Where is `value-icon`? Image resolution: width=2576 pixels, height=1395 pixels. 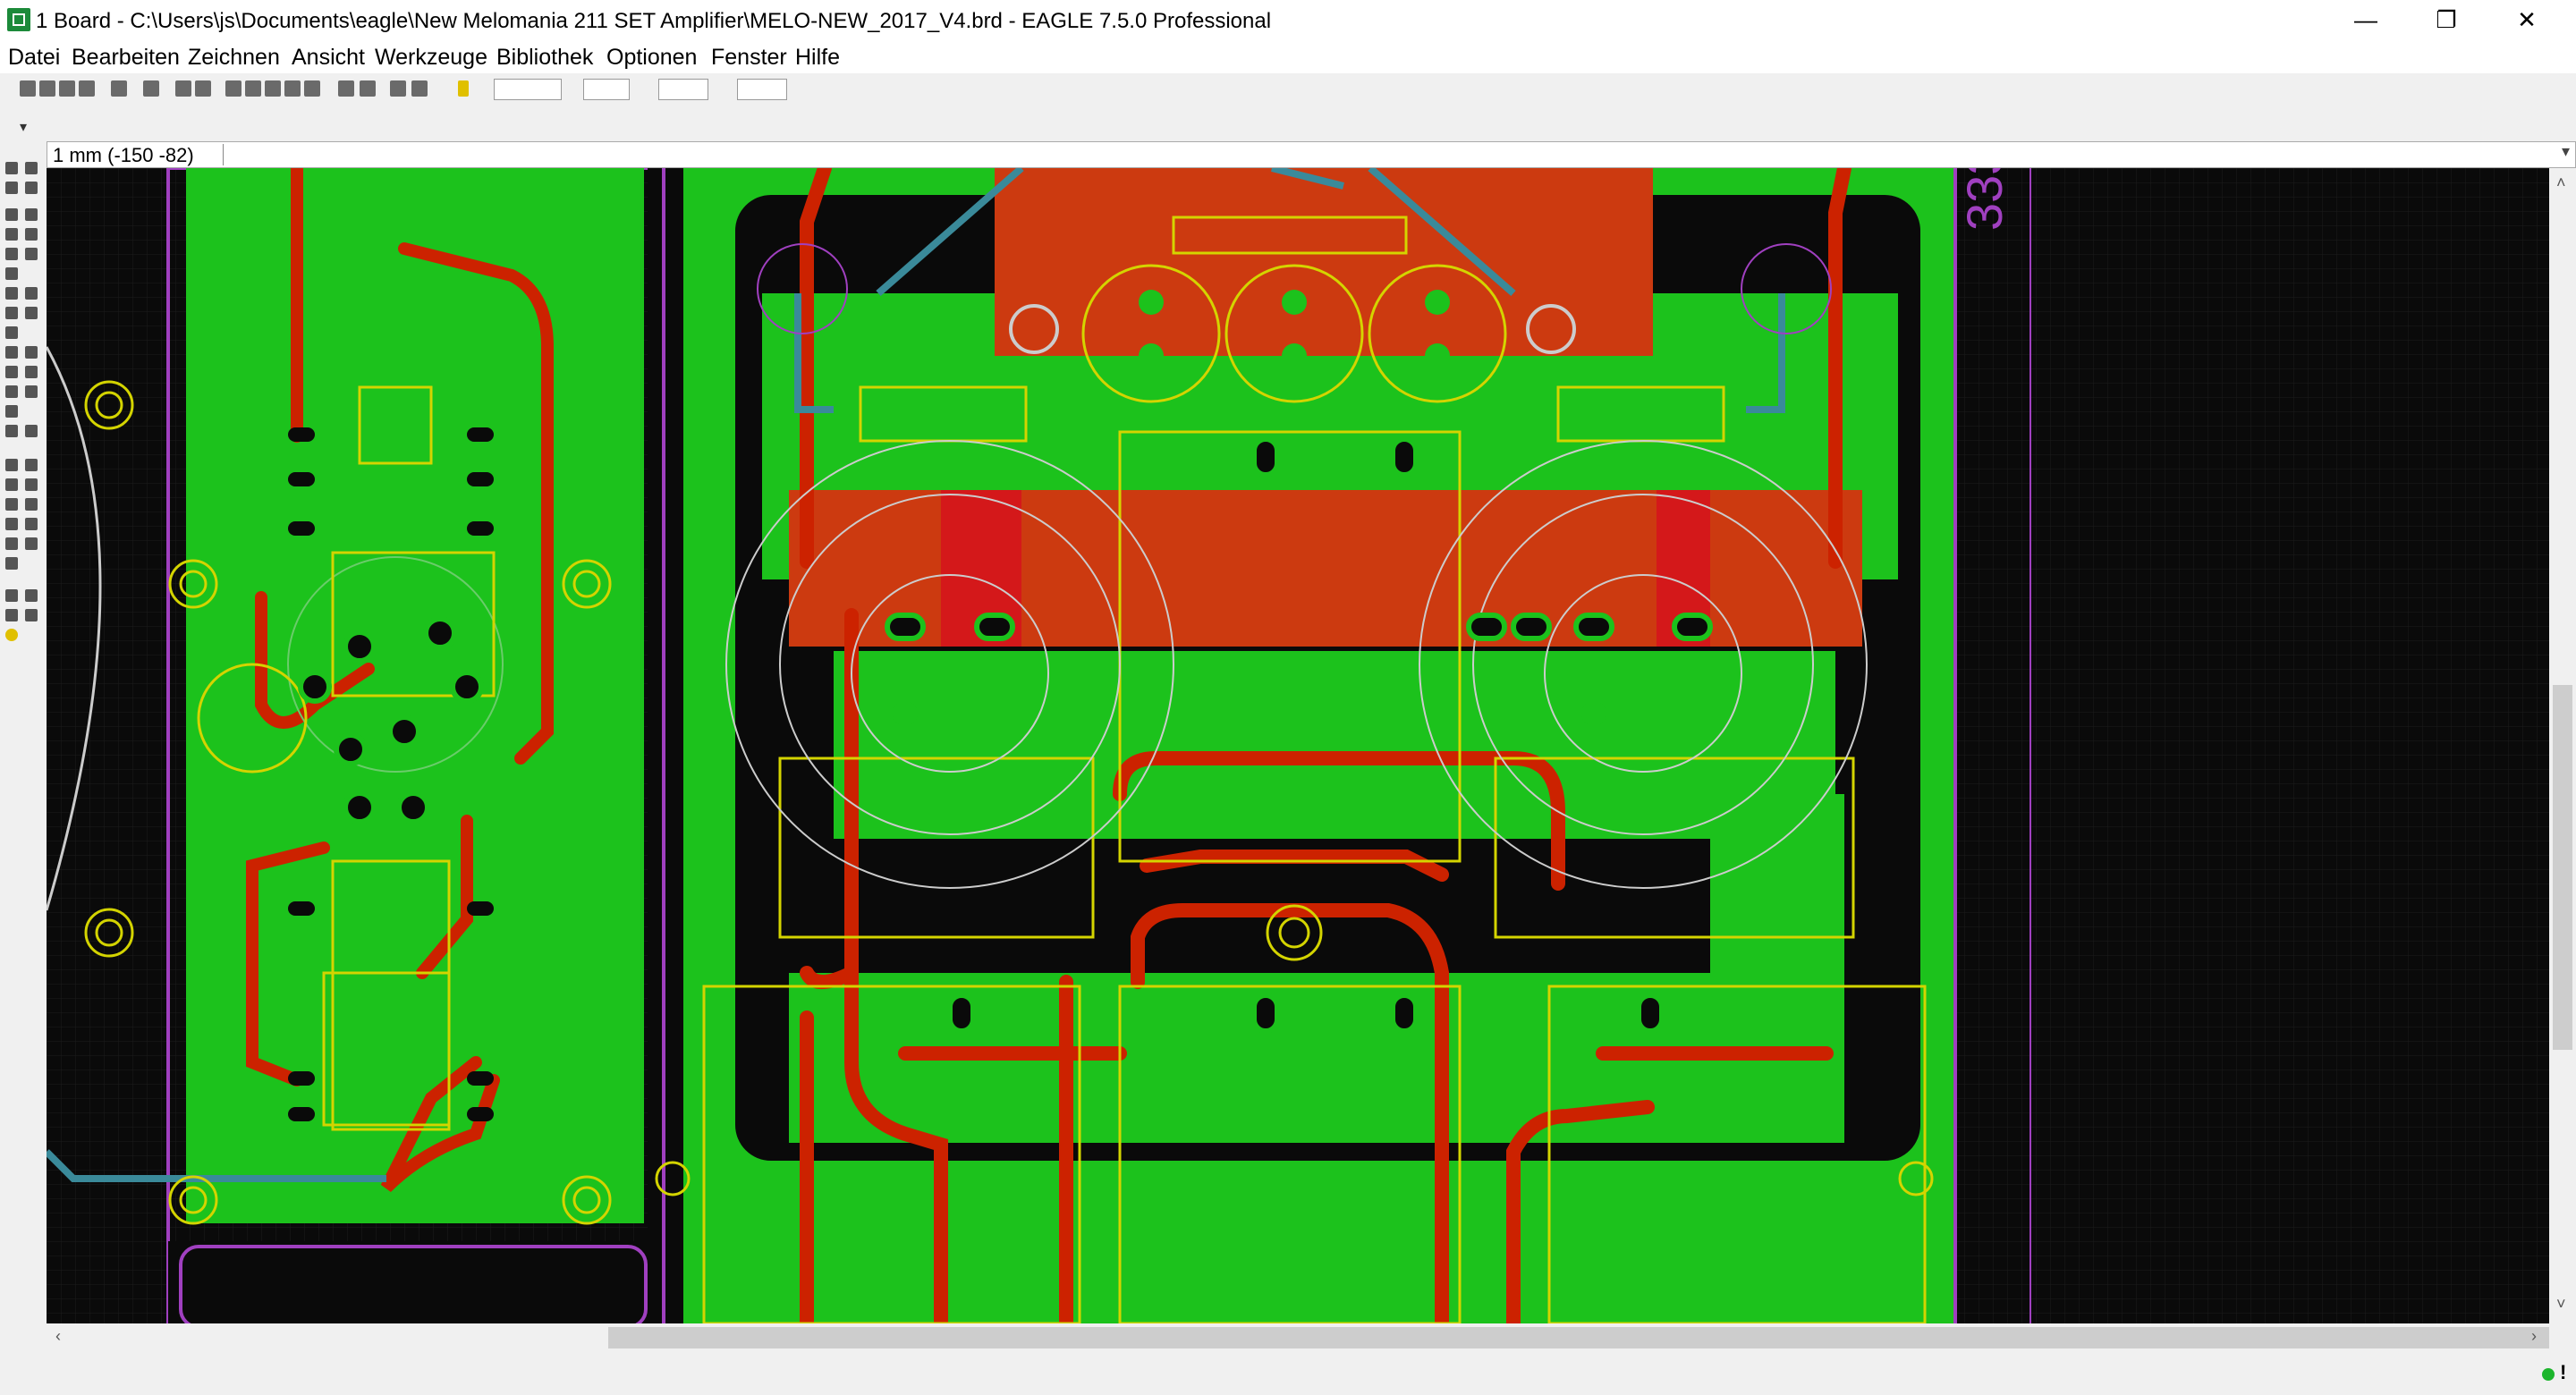 value-icon is located at coordinates (31, 313).